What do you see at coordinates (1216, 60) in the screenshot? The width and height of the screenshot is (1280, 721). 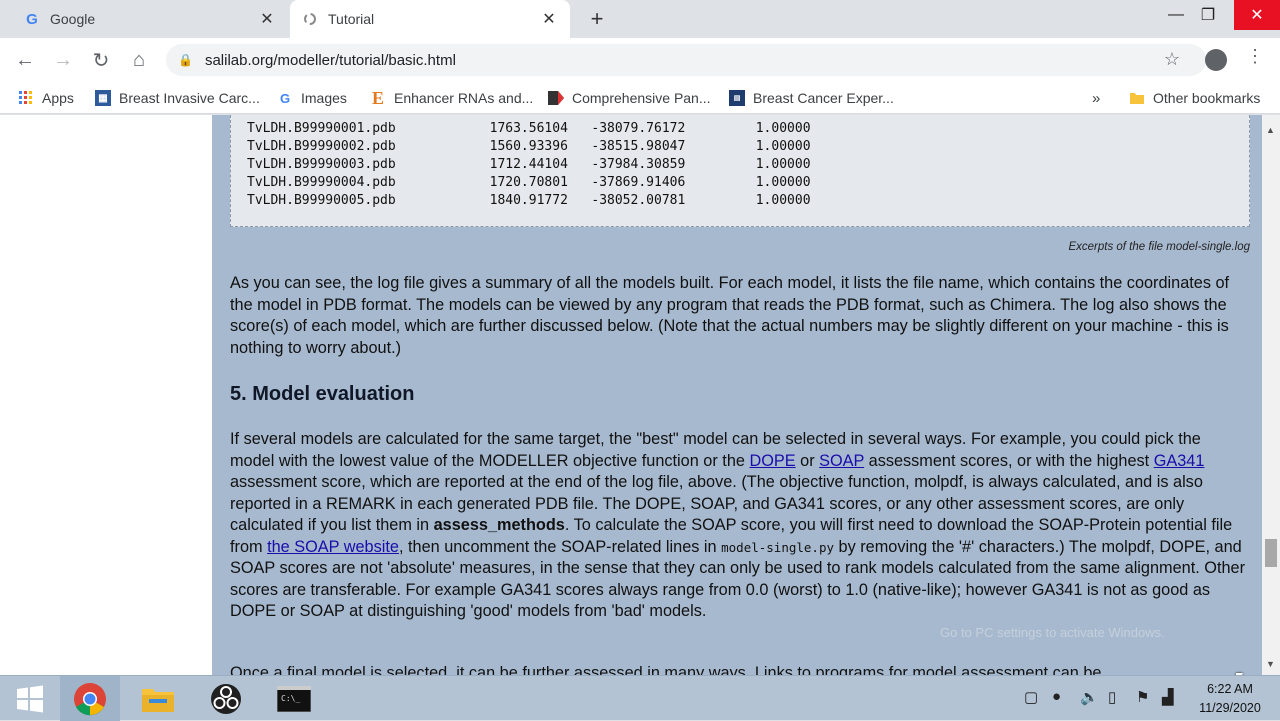 I see `profile-avatar-icon` at bounding box center [1216, 60].